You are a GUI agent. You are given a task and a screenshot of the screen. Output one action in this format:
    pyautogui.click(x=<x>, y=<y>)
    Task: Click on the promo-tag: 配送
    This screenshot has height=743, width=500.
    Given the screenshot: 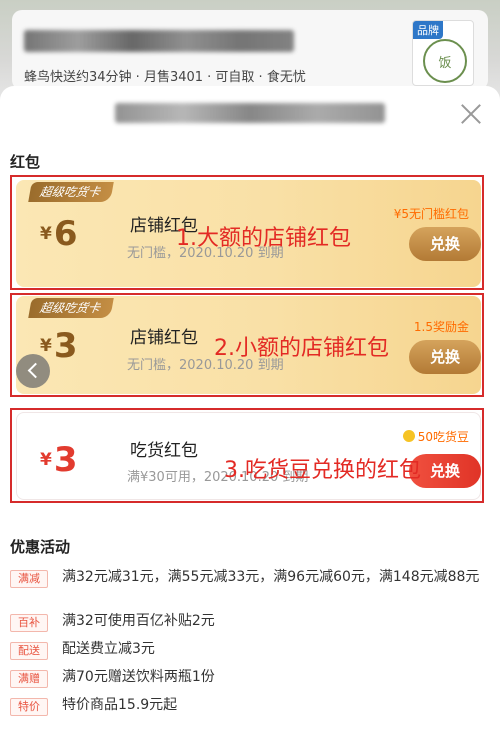 What is the action you would take?
    pyautogui.click(x=29, y=651)
    